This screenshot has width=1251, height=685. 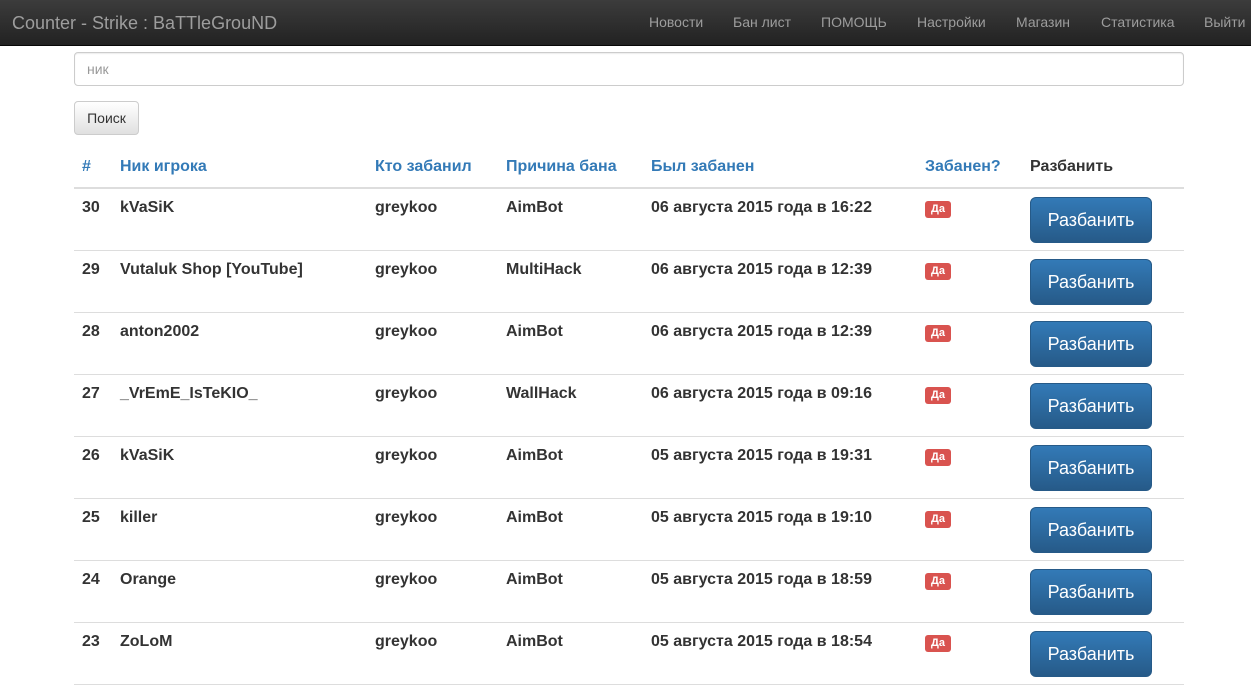 What do you see at coordinates (780, 168) in the screenshot?
I see `header-banned-at: Был забанен` at bounding box center [780, 168].